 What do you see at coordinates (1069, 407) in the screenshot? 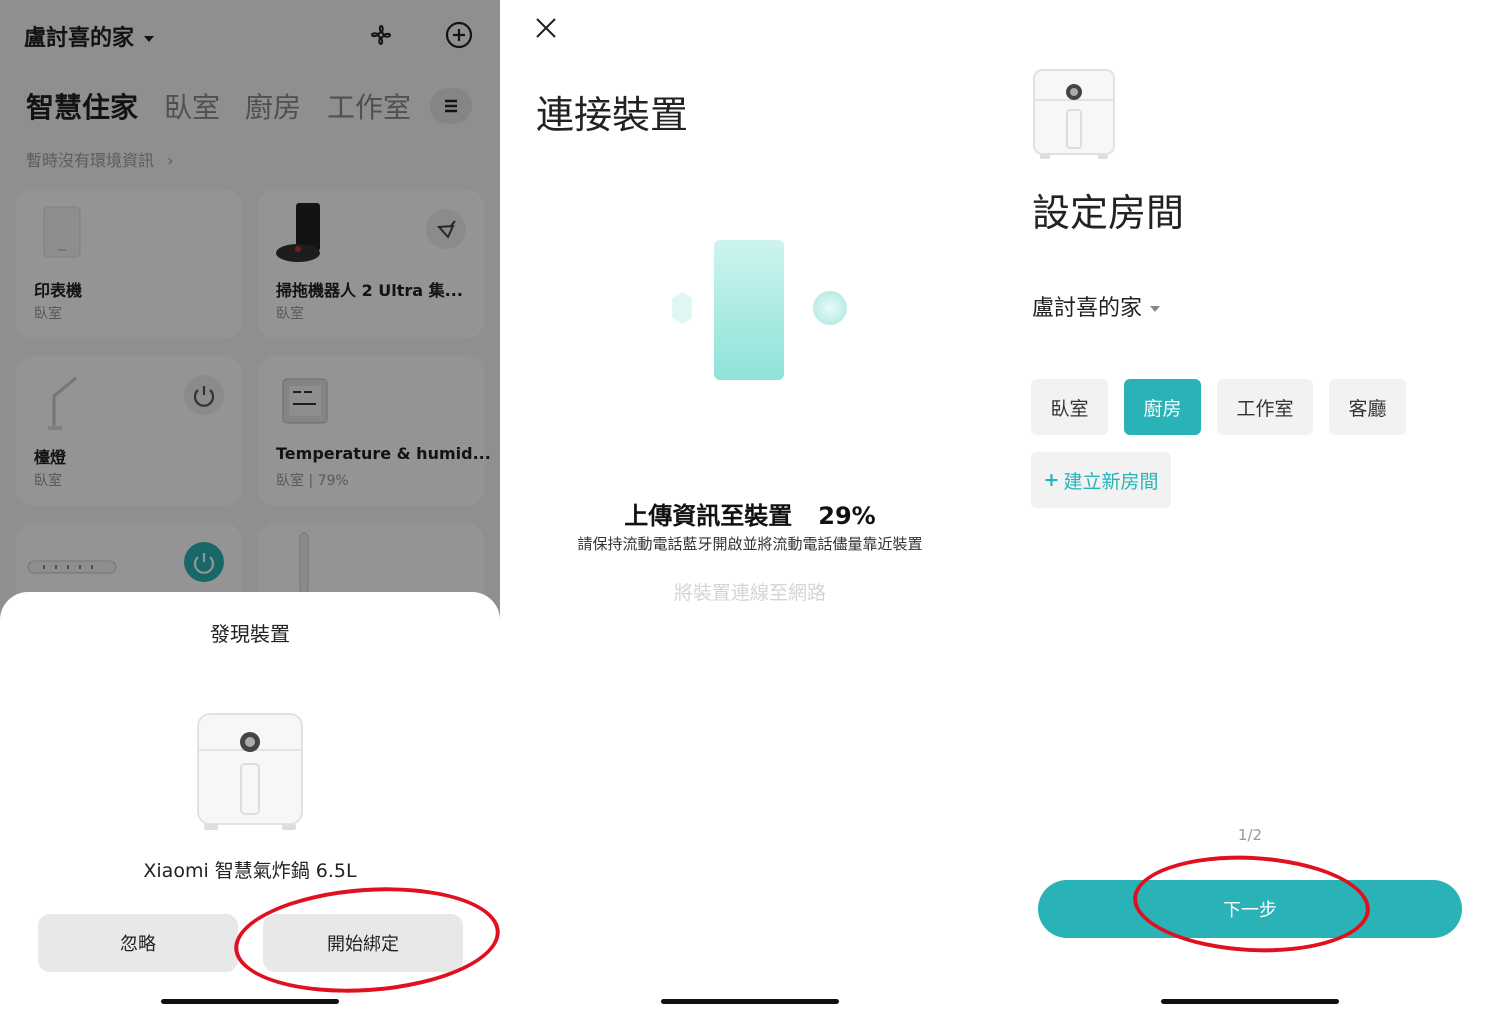
I see `room-chip-bedroom: 臥室` at bounding box center [1069, 407].